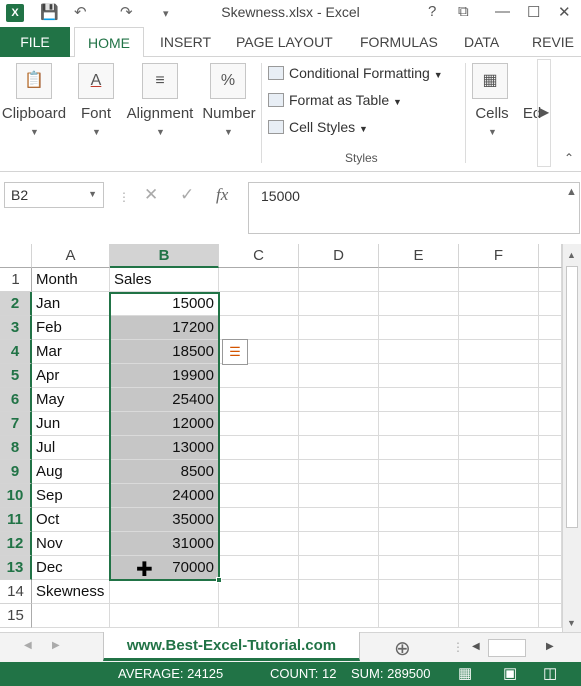  Describe the element at coordinates (564, 12) in the screenshot. I see `close-icon: ✕` at that location.